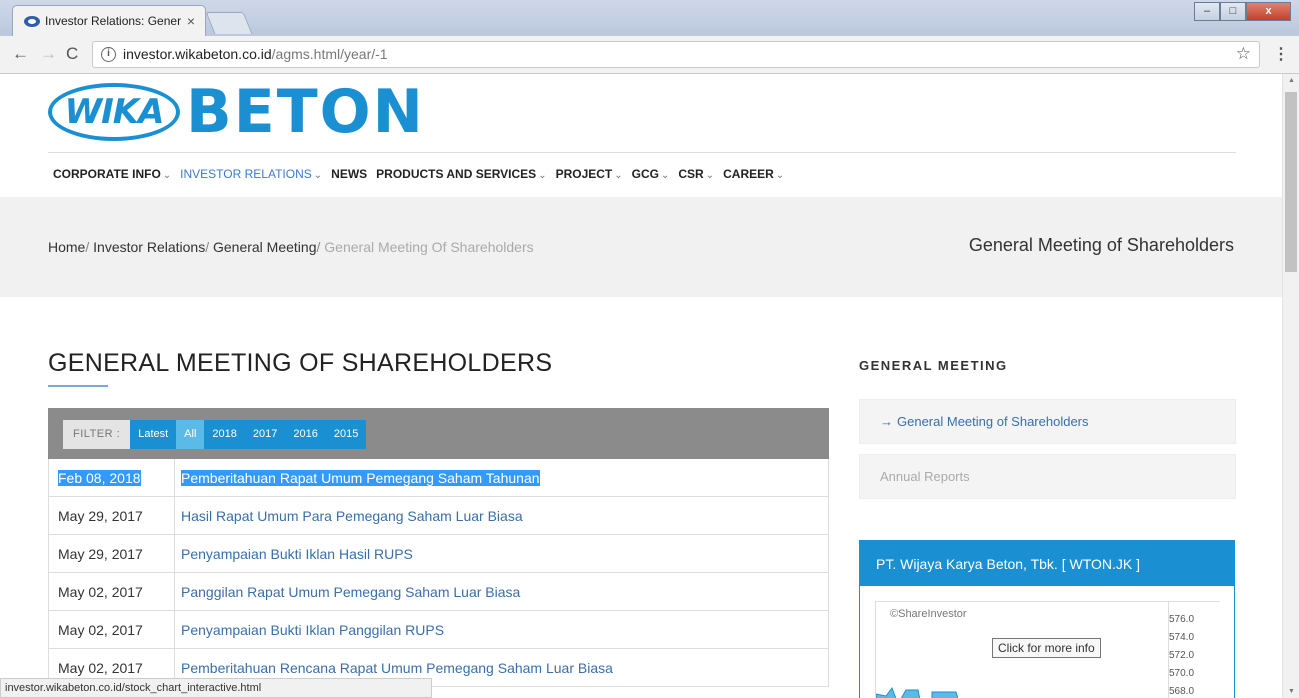 This screenshot has height=698, width=1299. I want to click on chart-tooltip: Click for more info, so click(1046, 648).